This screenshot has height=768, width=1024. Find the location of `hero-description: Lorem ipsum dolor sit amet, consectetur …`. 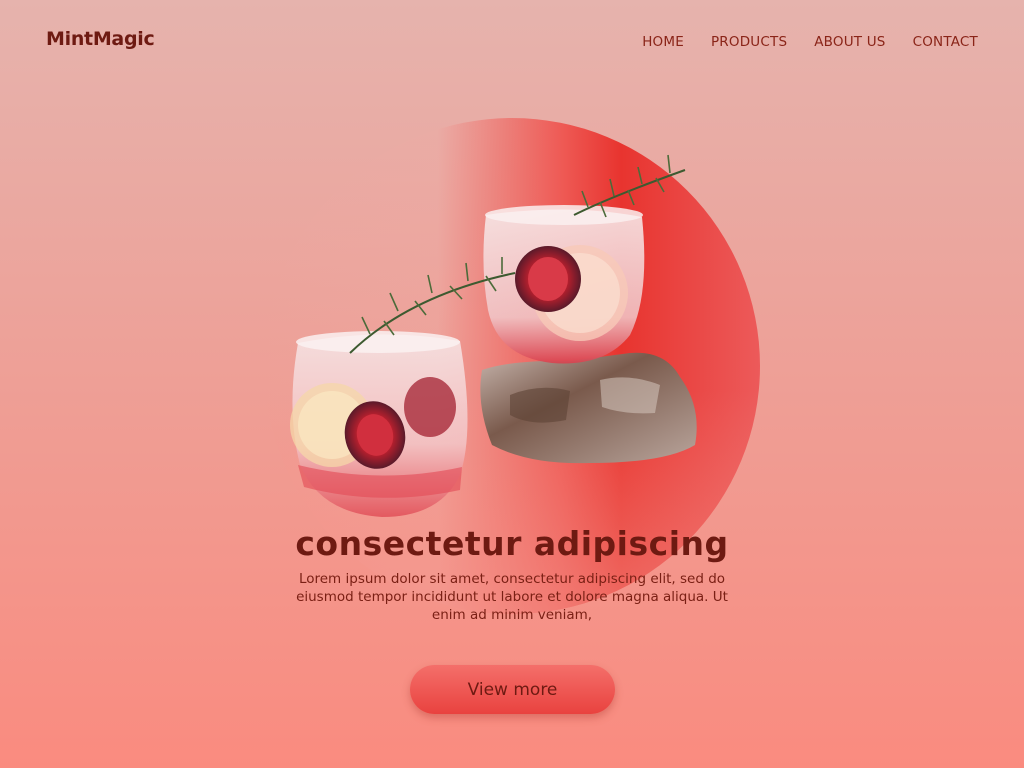

hero-description: Lorem ipsum dolor sit amet, consectetur … is located at coordinates (512, 597).